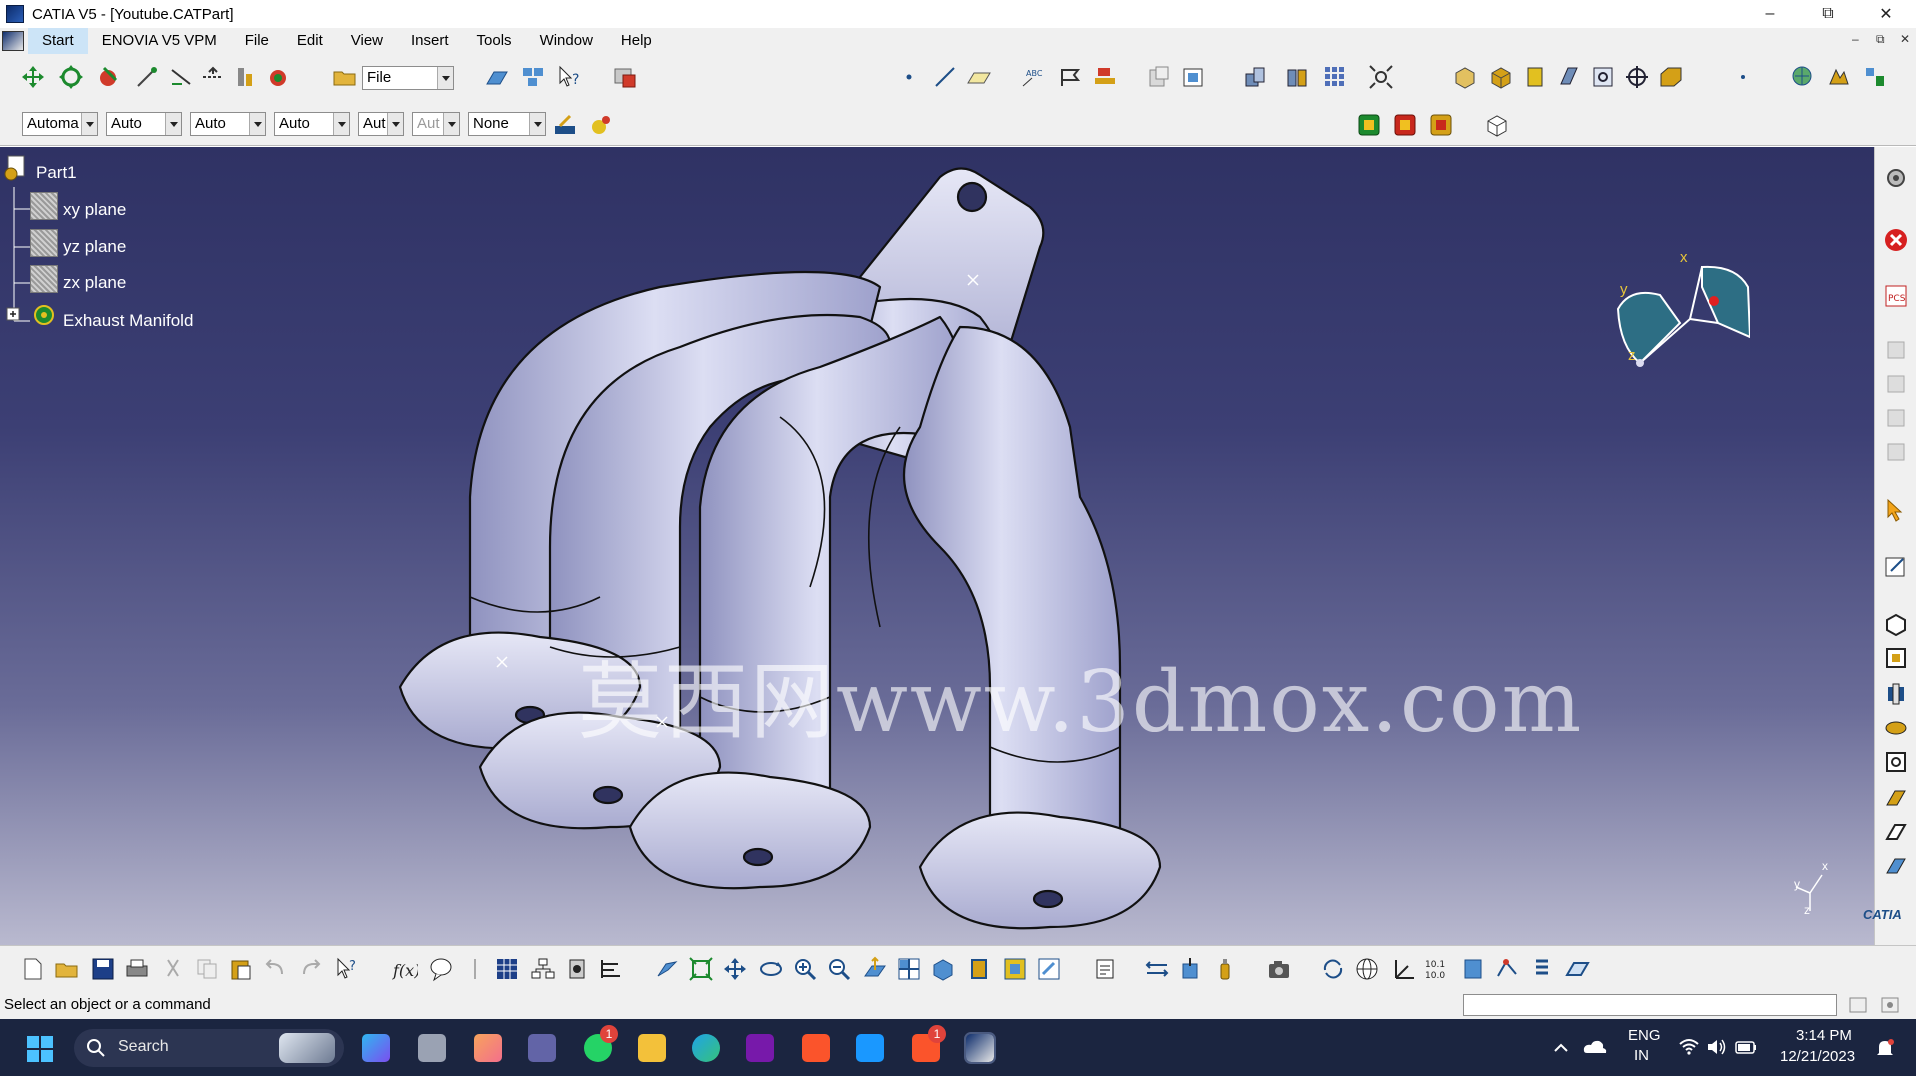 This screenshot has height=1076, width=1916. I want to click on save-icon, so click(103, 969).